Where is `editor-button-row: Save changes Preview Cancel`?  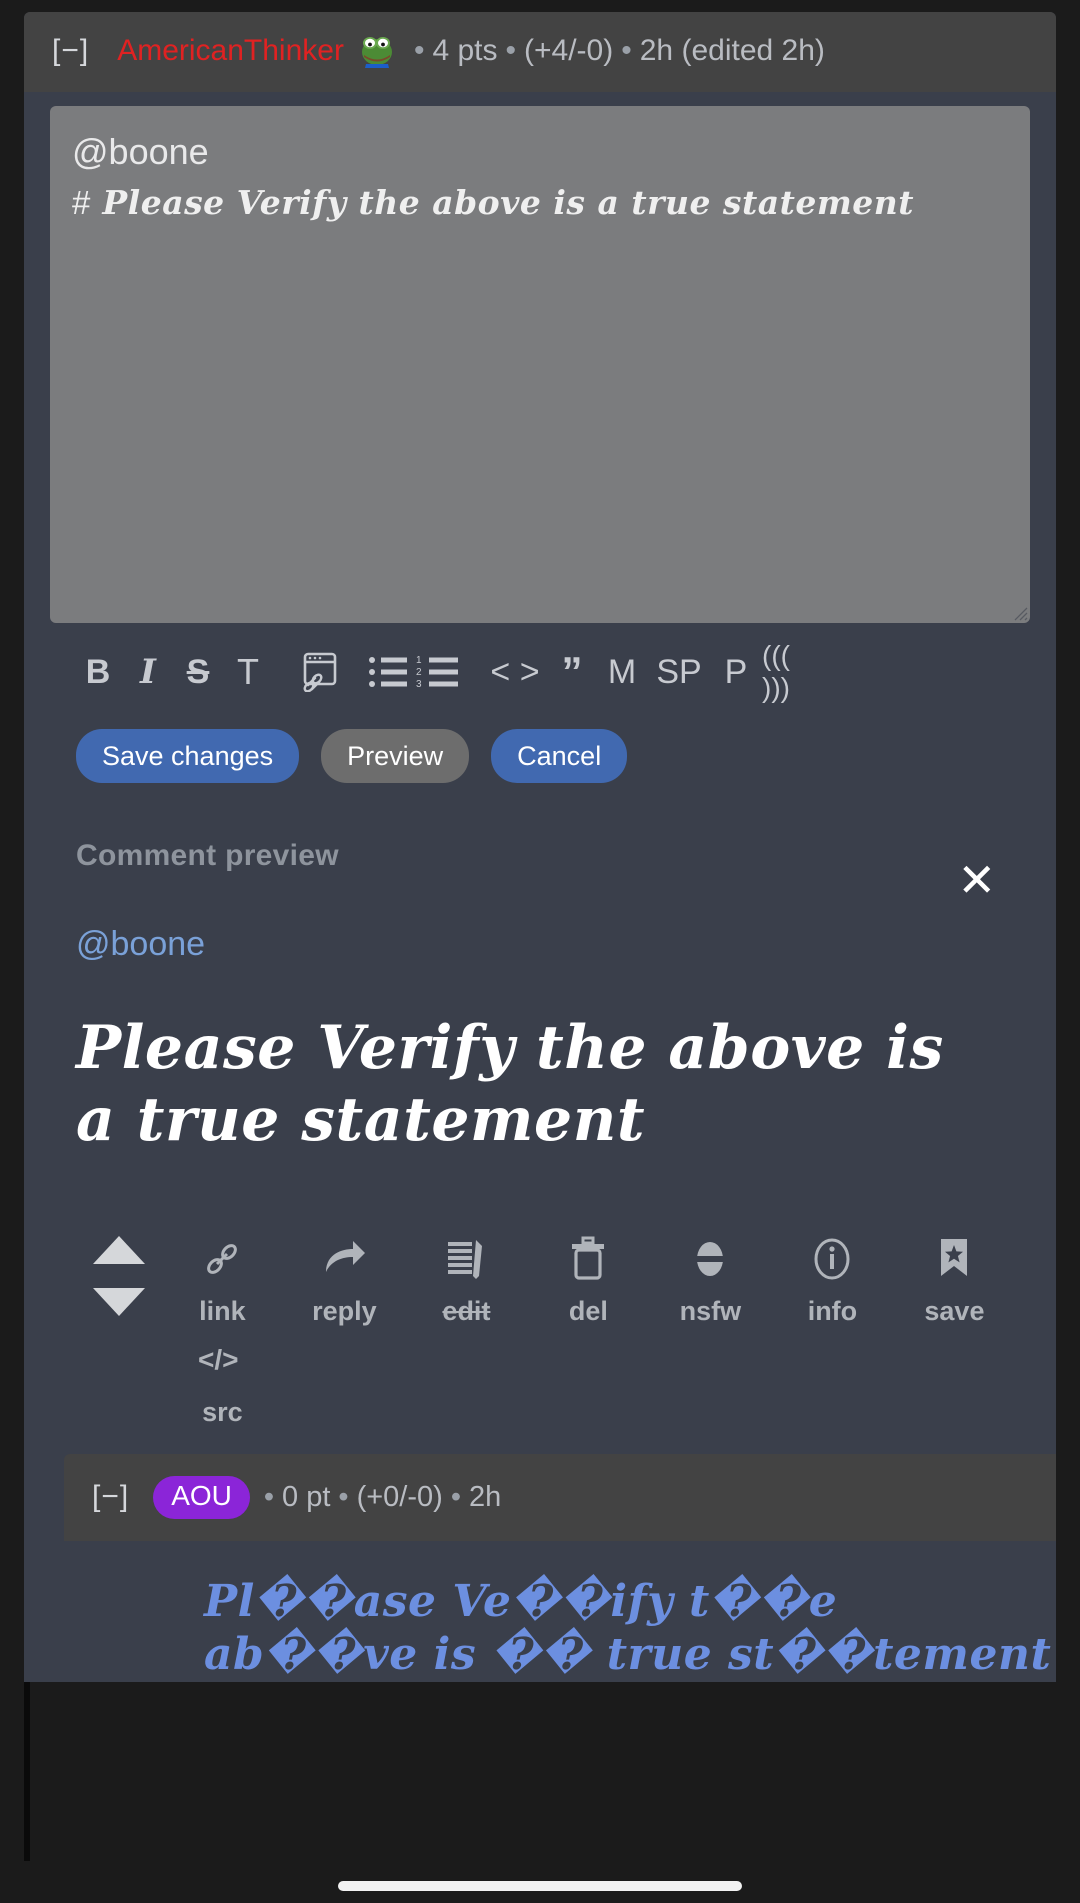
editor-button-row: Save changes Preview Cancel is located at coordinates (540, 749).